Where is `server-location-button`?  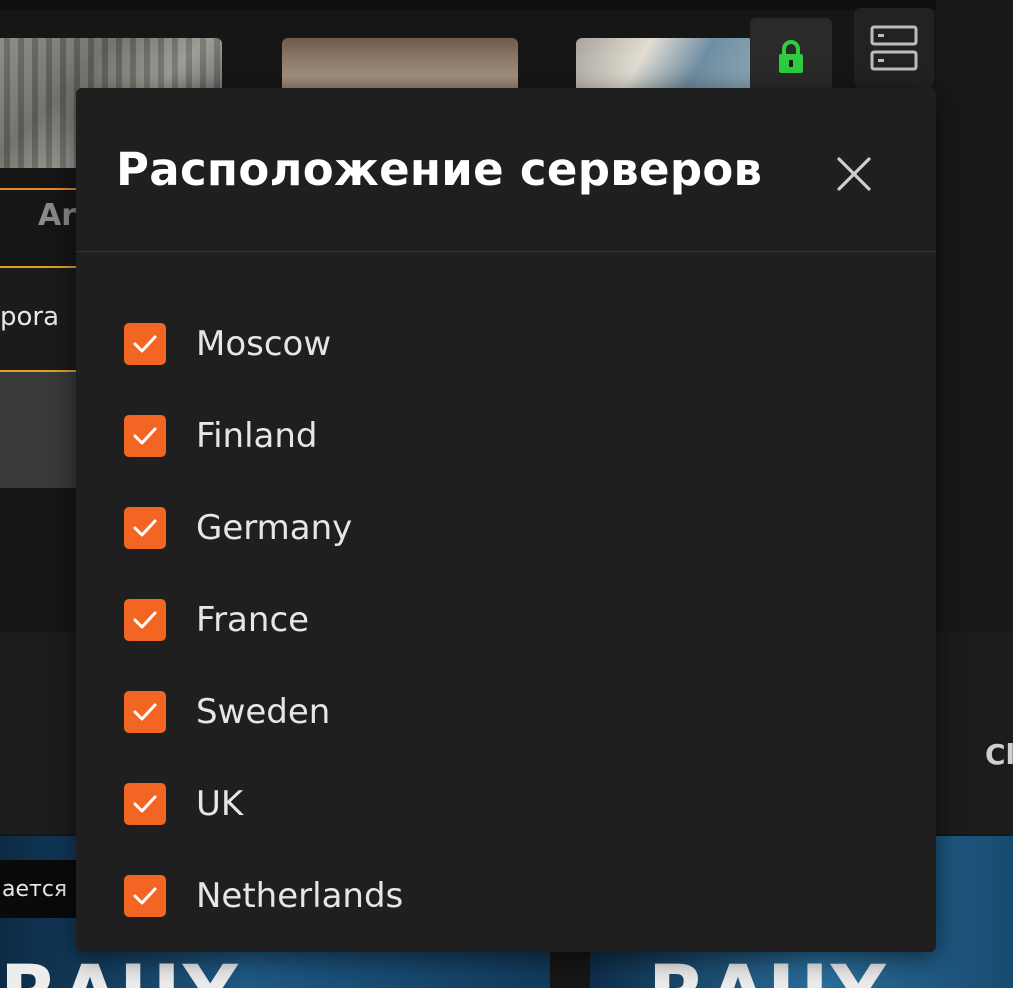 server-location-button is located at coordinates (894, 48).